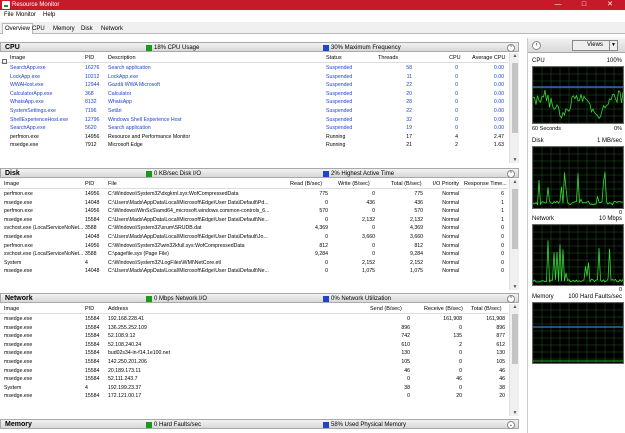 This screenshot has height=433, width=625. I want to click on cell-send: 0, so click(408, 379).